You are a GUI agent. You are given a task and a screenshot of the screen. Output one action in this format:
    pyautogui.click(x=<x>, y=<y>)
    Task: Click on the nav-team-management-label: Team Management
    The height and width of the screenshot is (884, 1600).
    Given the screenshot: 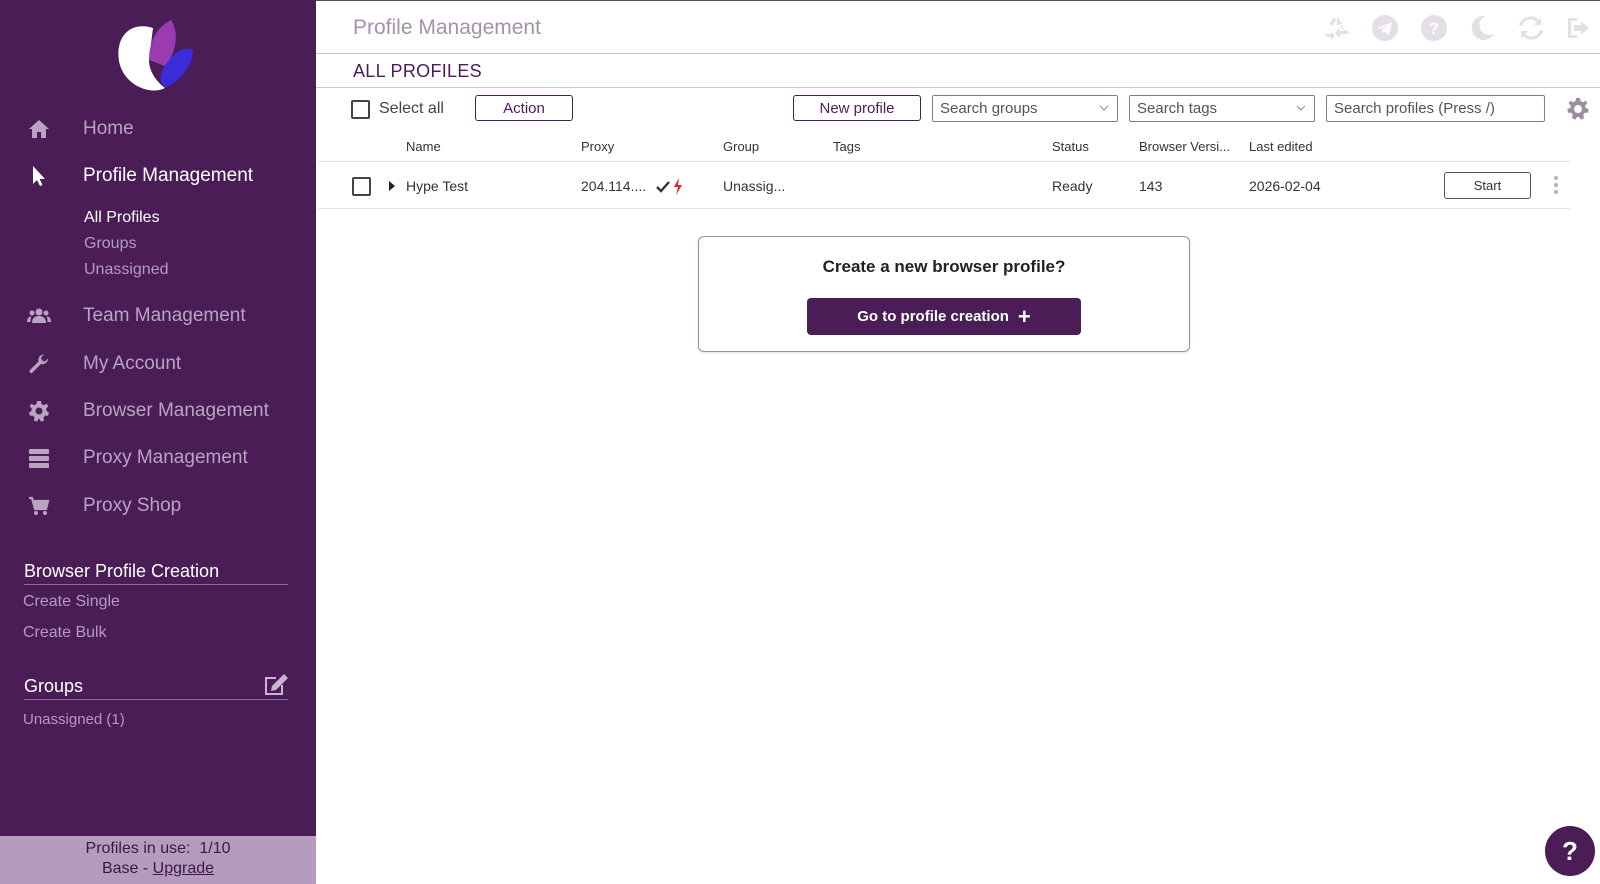 What is the action you would take?
    pyautogui.click(x=164, y=315)
    